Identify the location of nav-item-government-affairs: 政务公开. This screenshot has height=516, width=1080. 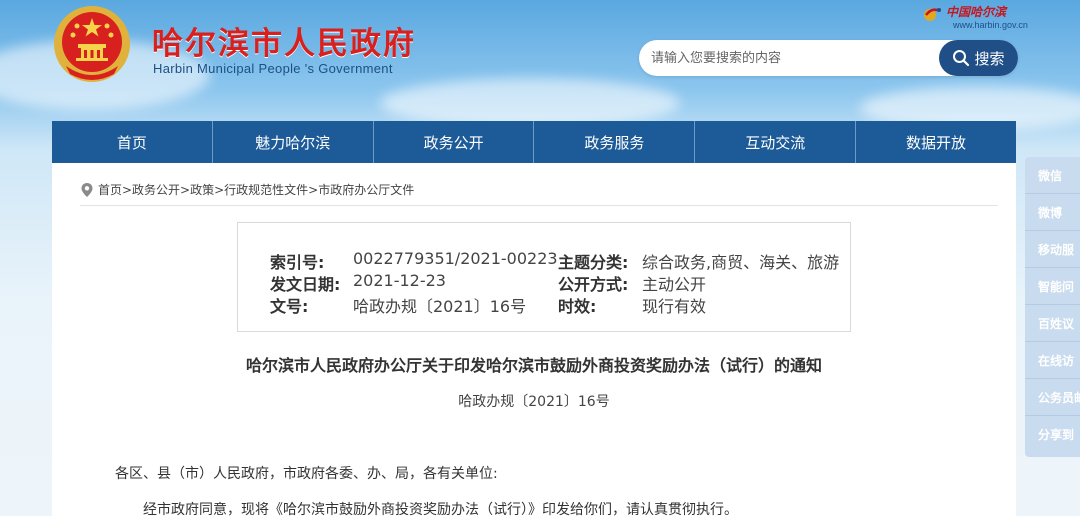
(454, 142).